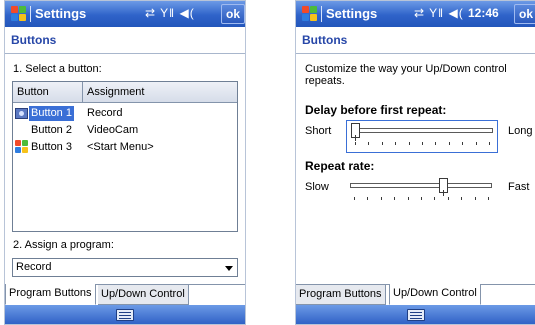 The image size is (535, 325). I want to click on rate-min-label: Slow, so click(317, 187).